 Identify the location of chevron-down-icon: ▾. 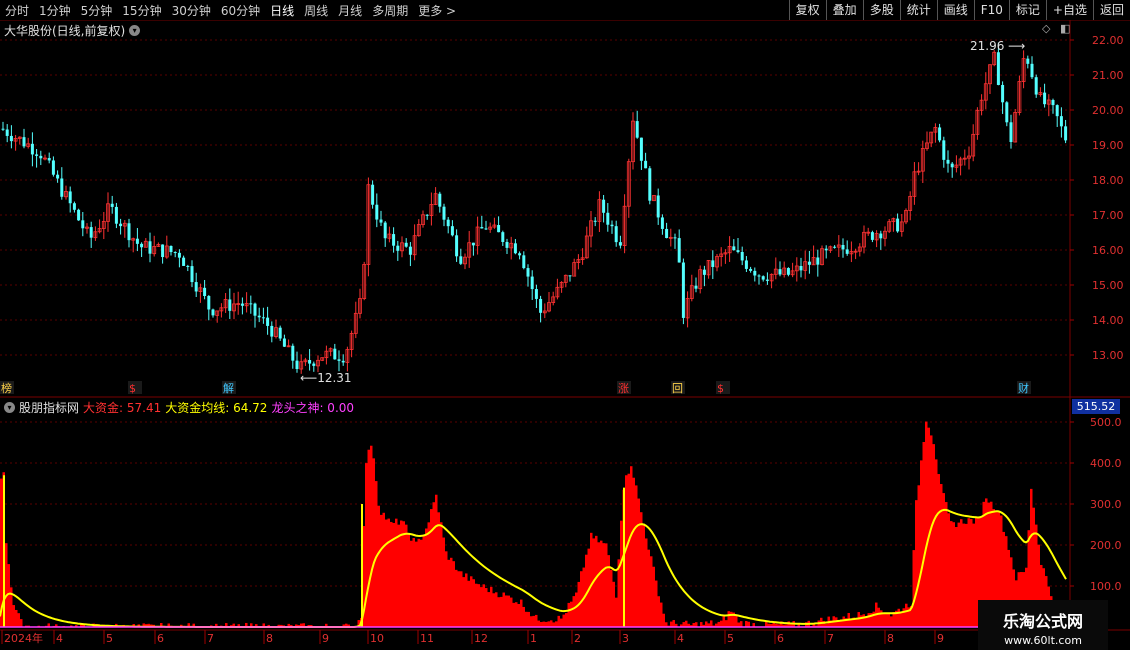
(9, 407).